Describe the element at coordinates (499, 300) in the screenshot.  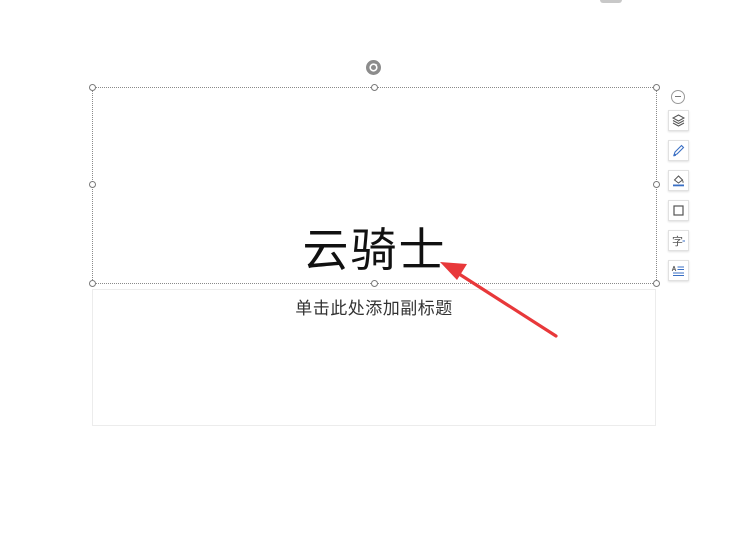
I see `red-arrow-annotation` at that location.